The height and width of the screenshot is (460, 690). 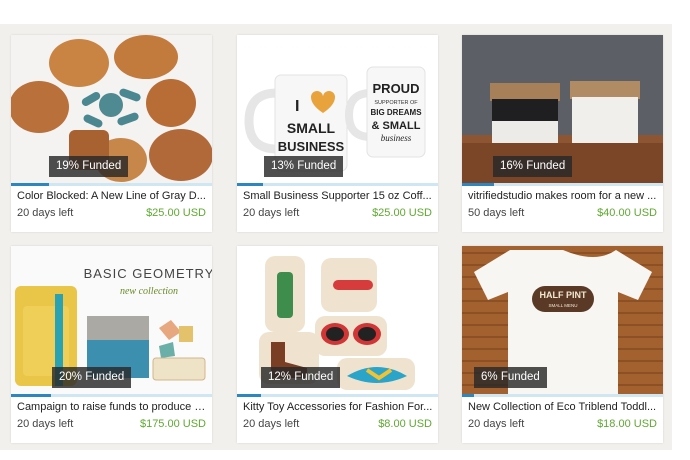 I want to click on funded-badge: 12% Funded, so click(x=301, y=377).